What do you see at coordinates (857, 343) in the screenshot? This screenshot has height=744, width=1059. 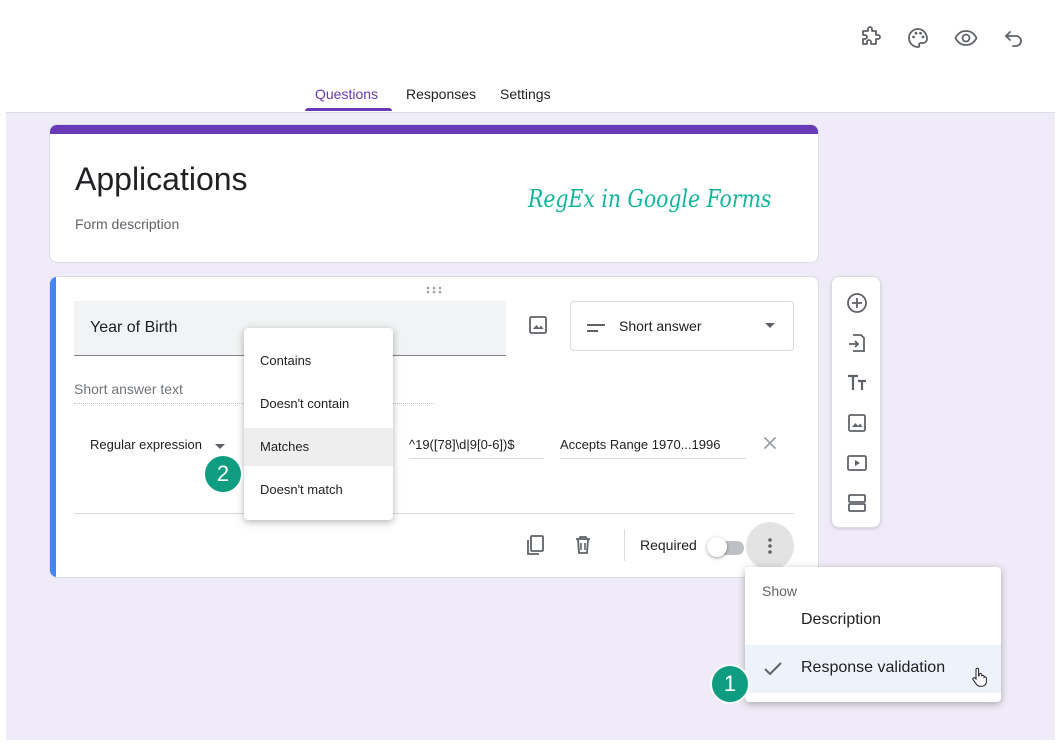 I see `import-questions-icon` at bounding box center [857, 343].